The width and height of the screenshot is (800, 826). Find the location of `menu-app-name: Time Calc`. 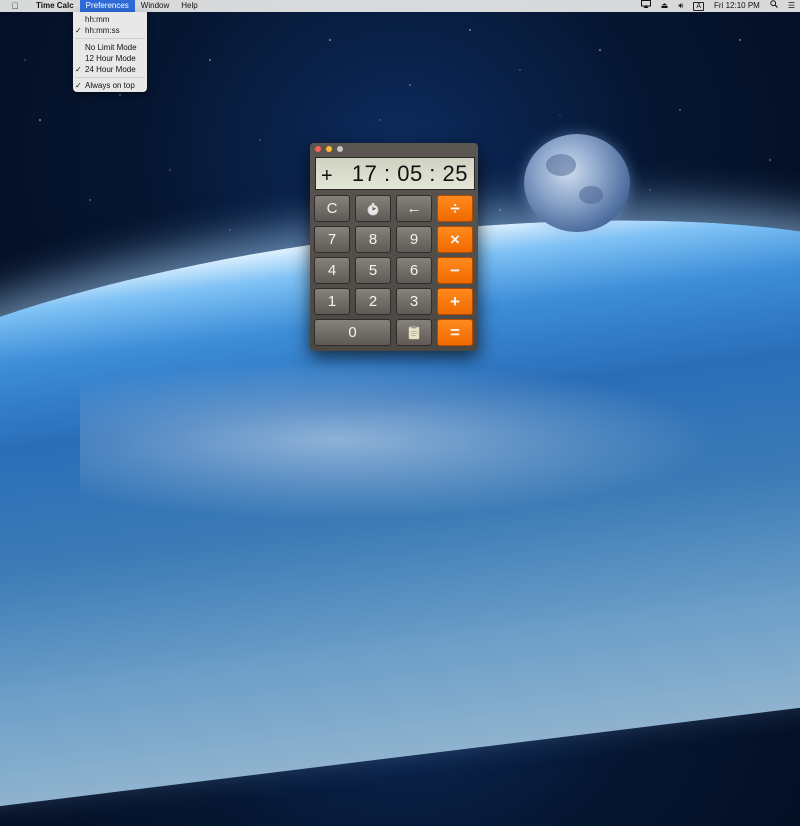

menu-app-name: Time Calc is located at coordinates (55, 6).